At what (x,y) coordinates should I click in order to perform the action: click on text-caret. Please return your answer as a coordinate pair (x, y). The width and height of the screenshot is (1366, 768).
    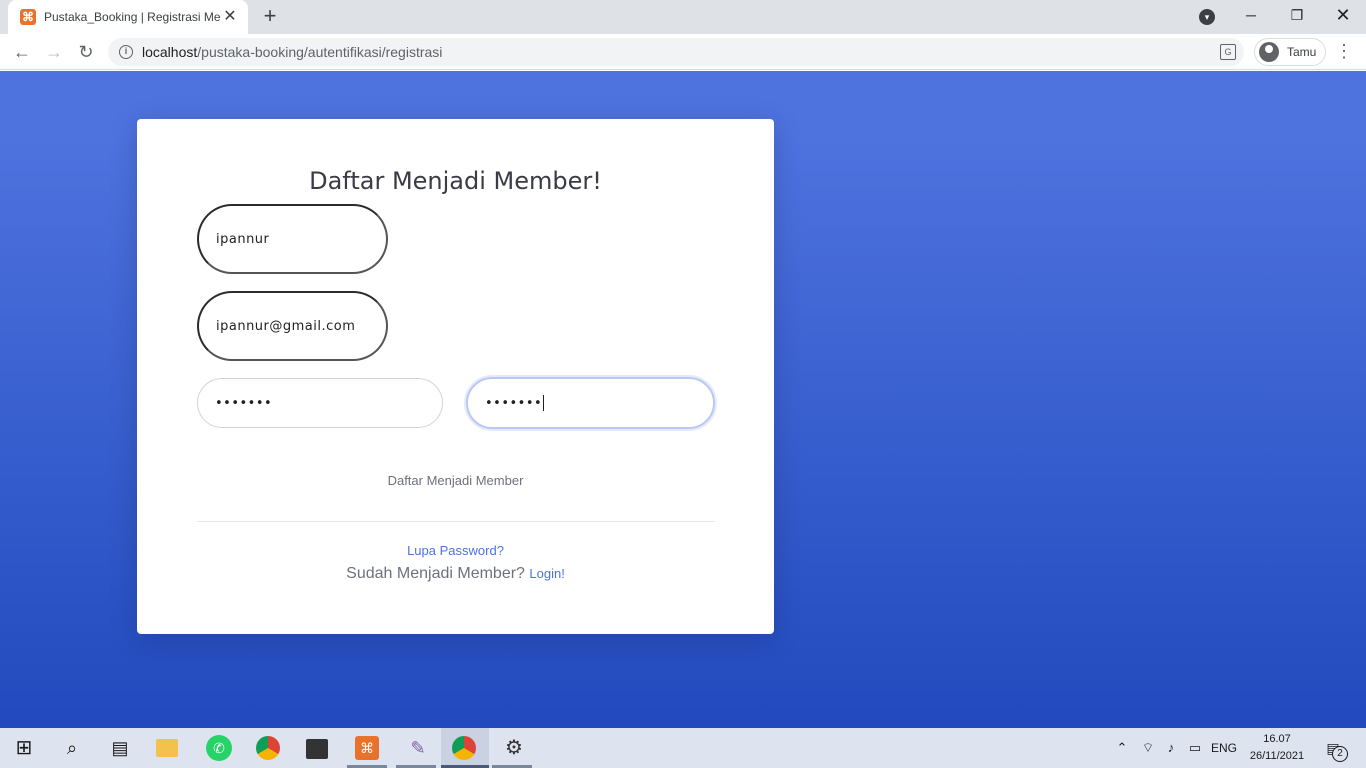
    Looking at the image, I should click on (544, 403).